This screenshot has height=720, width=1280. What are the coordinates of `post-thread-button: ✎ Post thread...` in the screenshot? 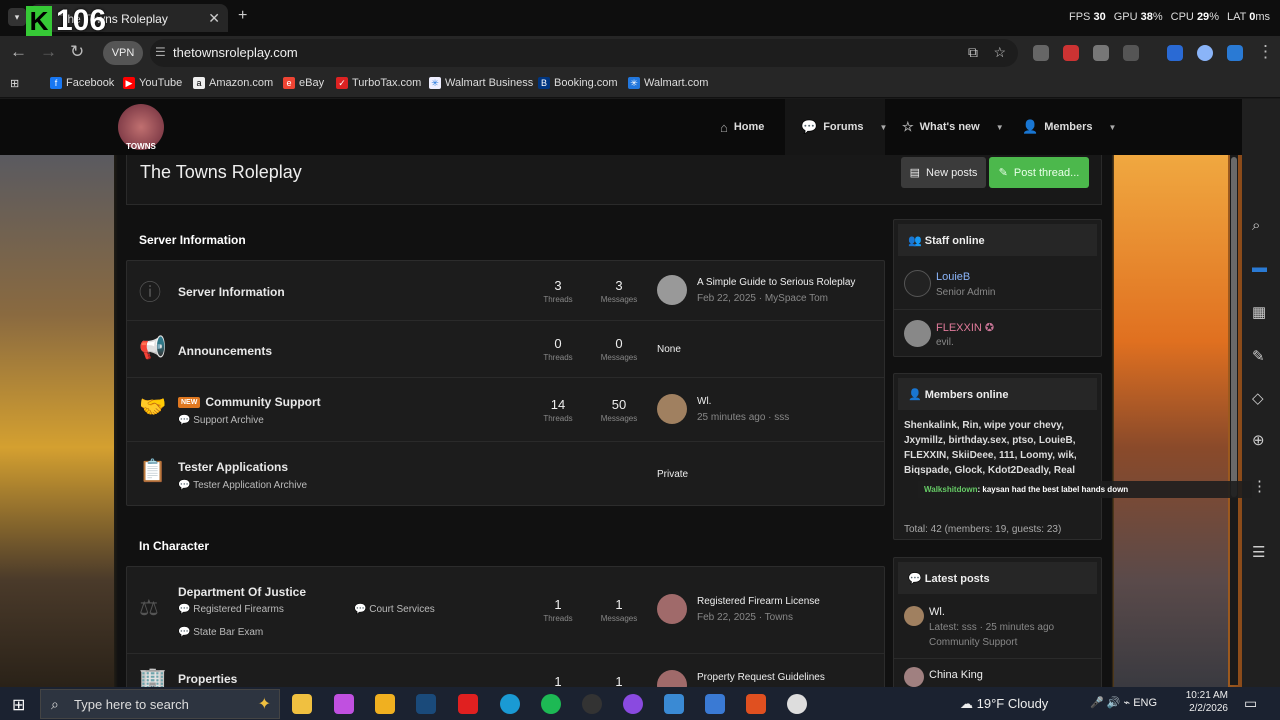 It's located at (1039, 172).